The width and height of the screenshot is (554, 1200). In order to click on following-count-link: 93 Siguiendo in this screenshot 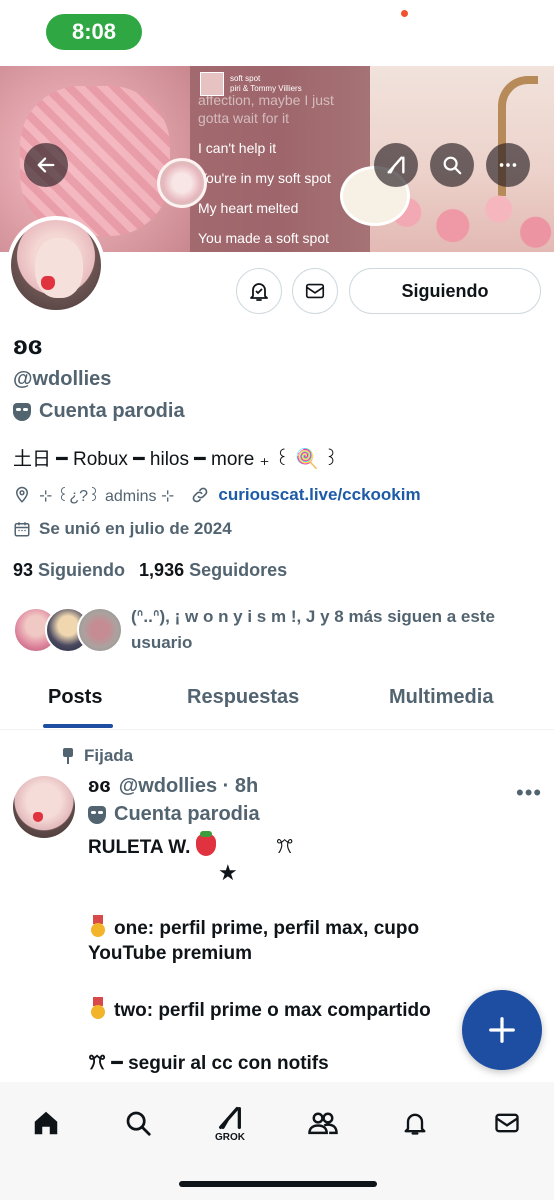, I will do `click(69, 570)`.